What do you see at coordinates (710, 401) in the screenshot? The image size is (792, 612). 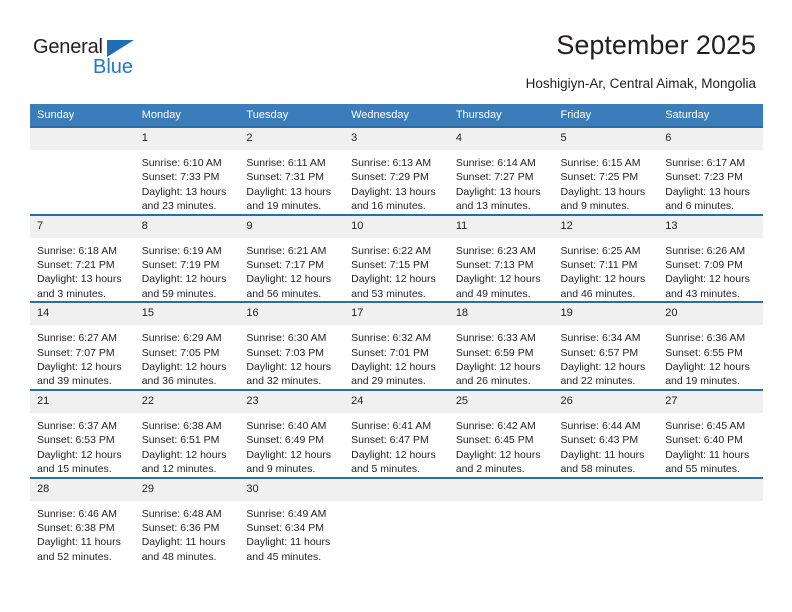 I see `day-number: 27` at bounding box center [710, 401].